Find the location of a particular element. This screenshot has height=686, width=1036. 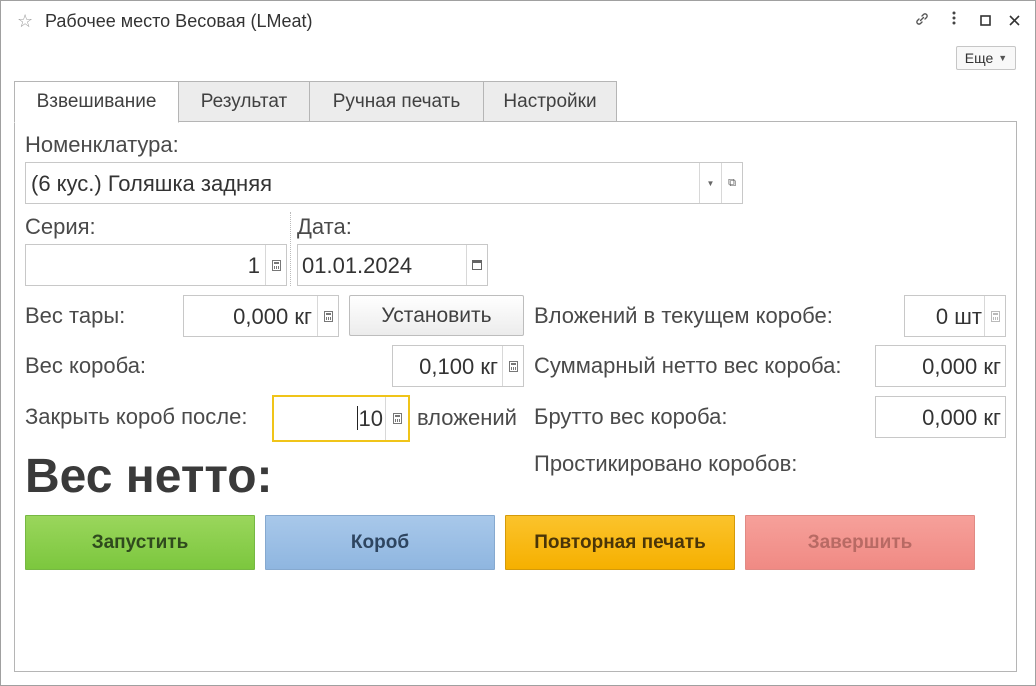

tab-weighing: Взвешивание is located at coordinates (96, 102).